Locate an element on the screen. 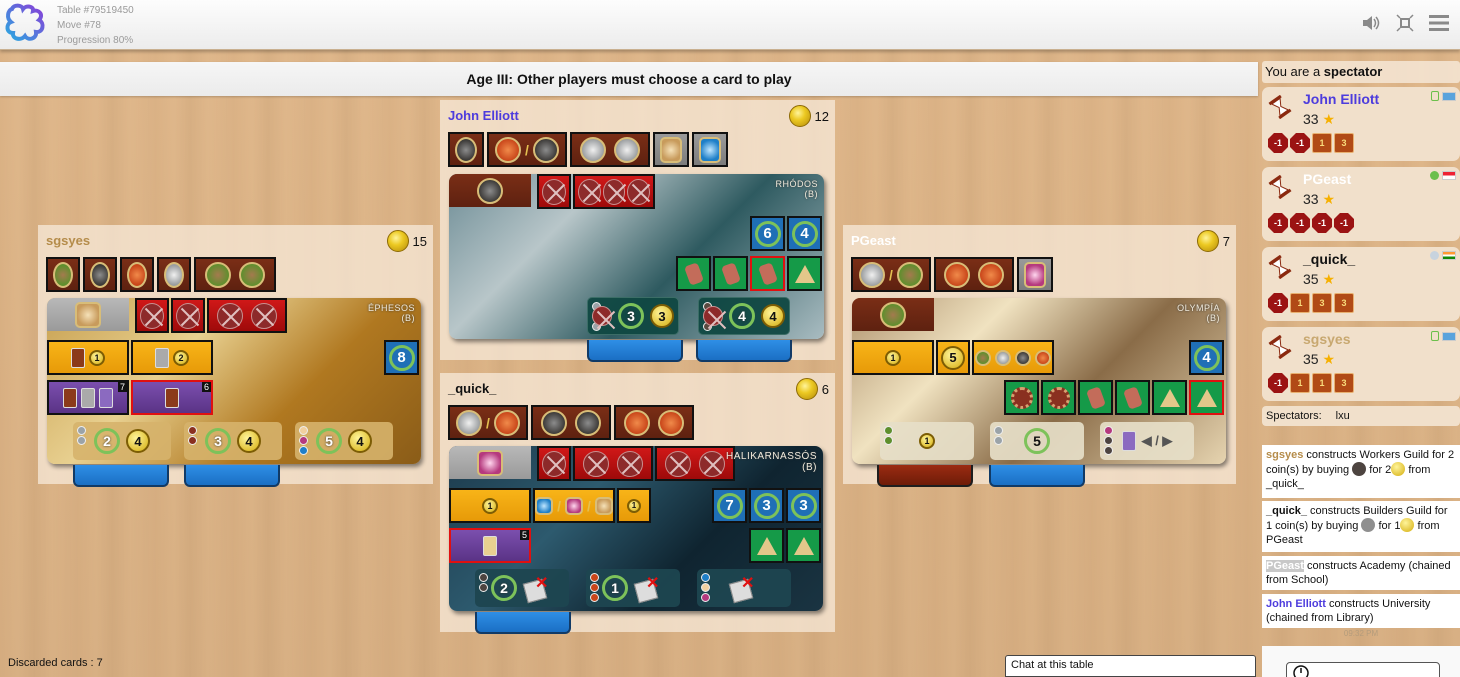 The image size is (1460, 677). hourglass-icon is located at coordinates (1280, 187).